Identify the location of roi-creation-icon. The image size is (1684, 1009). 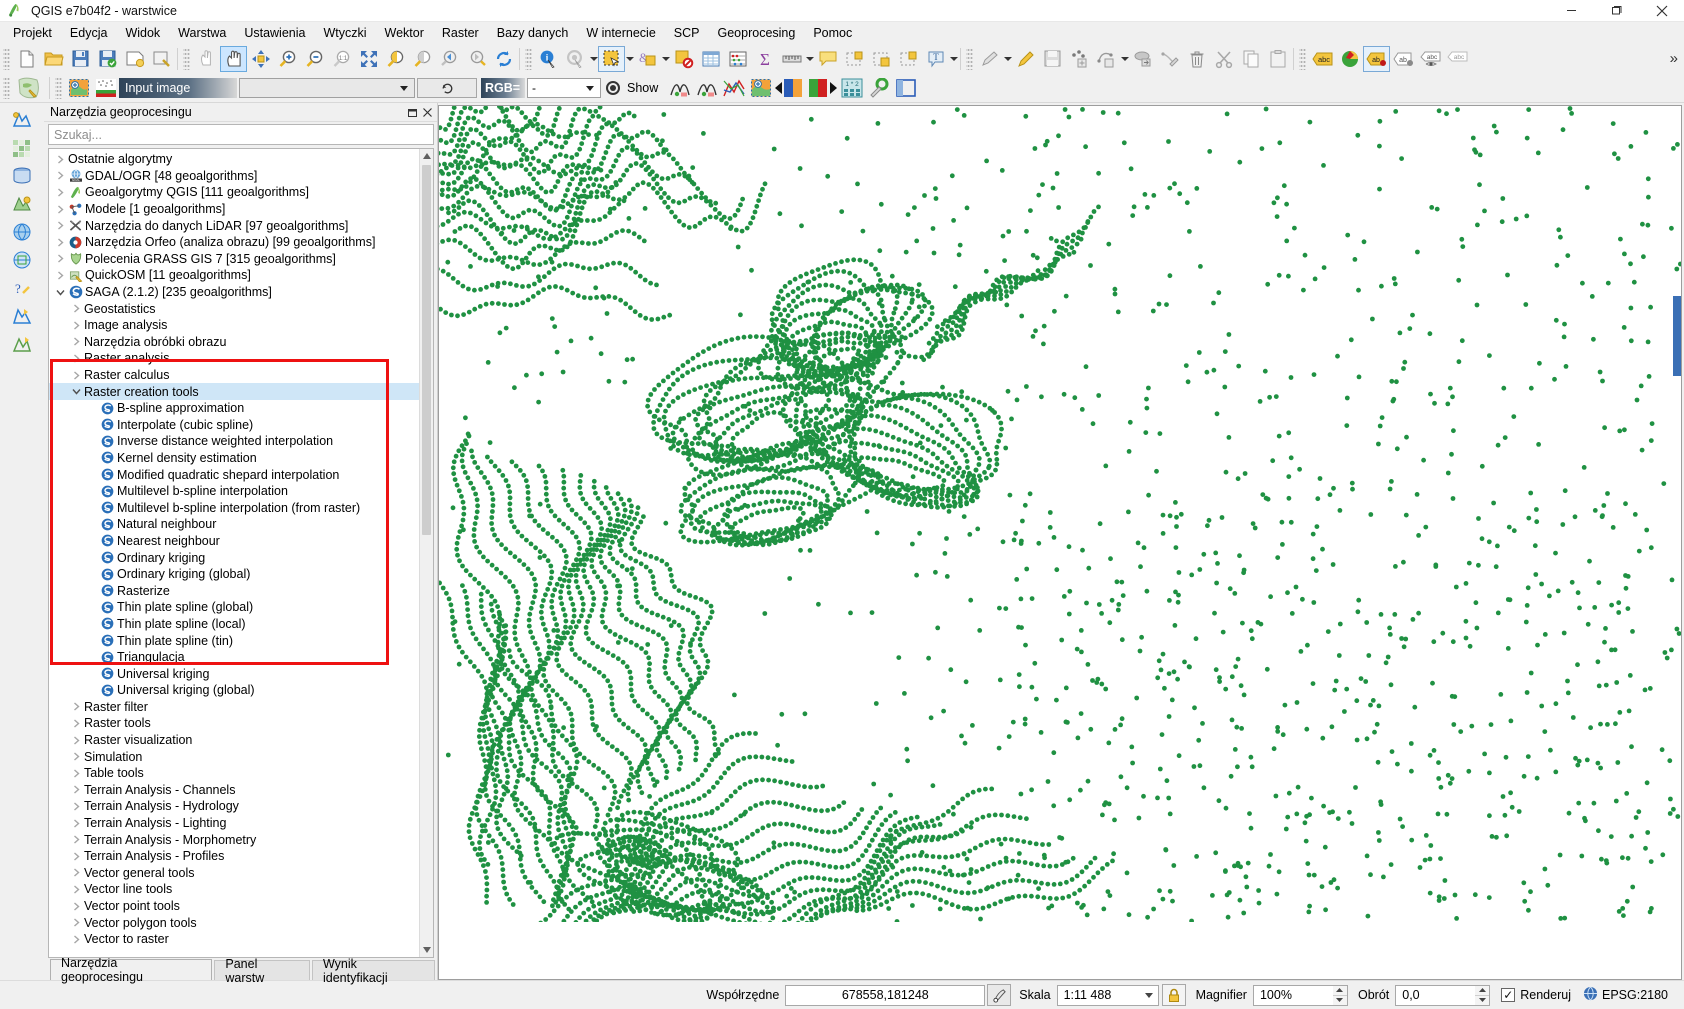
(78, 88).